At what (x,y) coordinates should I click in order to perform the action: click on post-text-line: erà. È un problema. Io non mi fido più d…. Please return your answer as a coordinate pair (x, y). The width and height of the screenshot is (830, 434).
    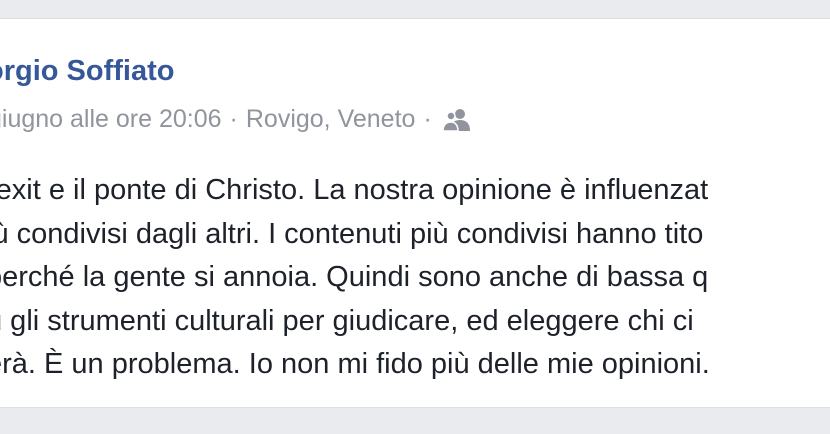
    Looking at the image, I should click on (355, 364).